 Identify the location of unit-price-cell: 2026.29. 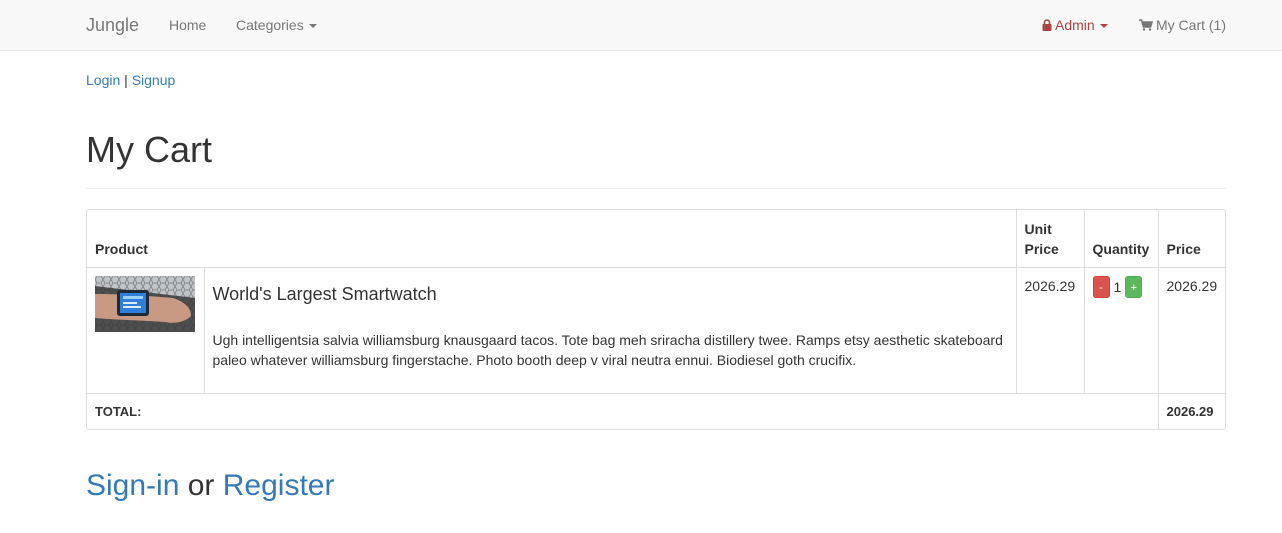
(1050, 330).